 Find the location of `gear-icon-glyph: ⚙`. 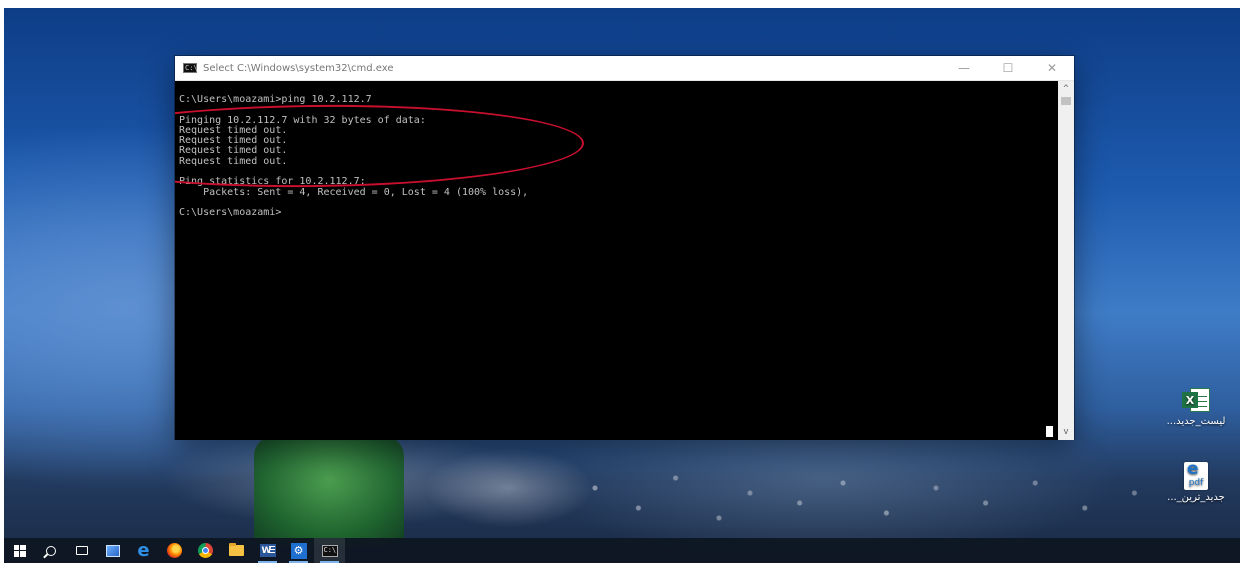

gear-icon-glyph: ⚙ is located at coordinates (298, 550).